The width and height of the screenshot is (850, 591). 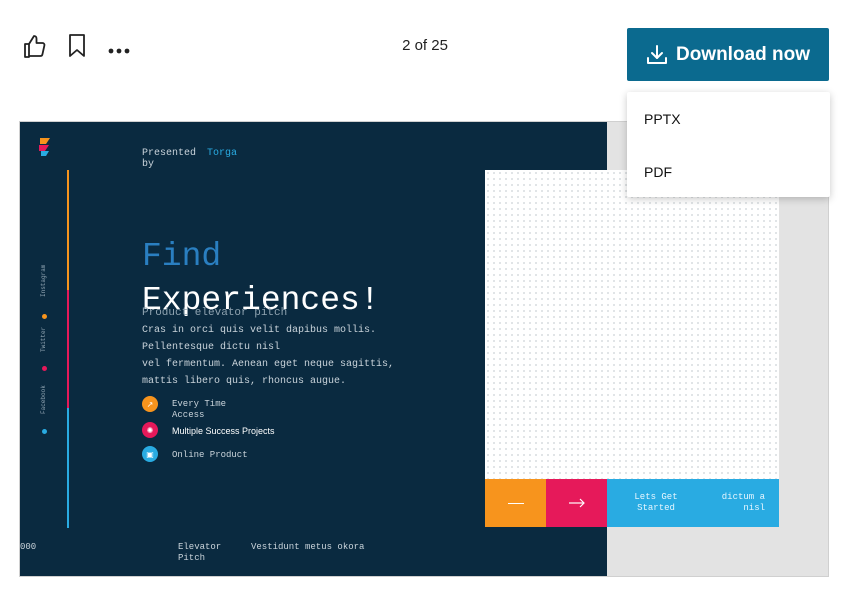 I want to click on cta-side-text: dictum a nisl, so click(x=743, y=502).